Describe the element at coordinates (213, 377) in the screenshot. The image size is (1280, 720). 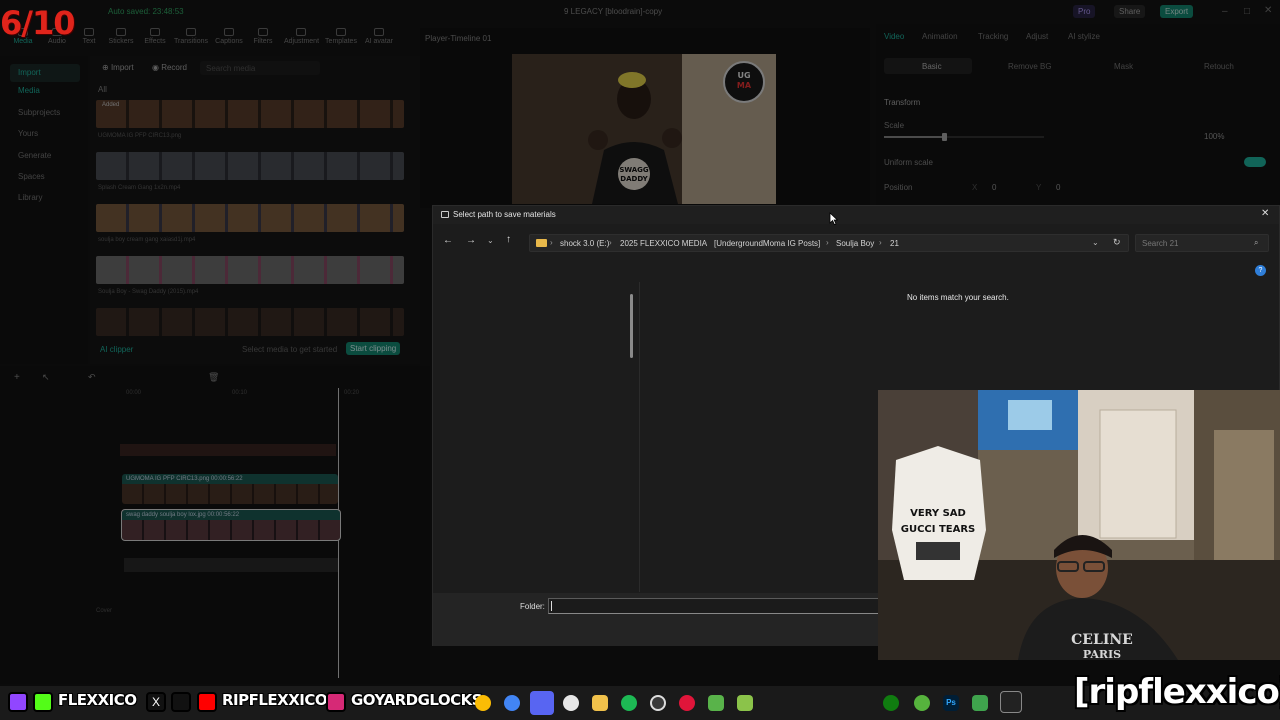
I see `delete-icon: 🗑` at that location.